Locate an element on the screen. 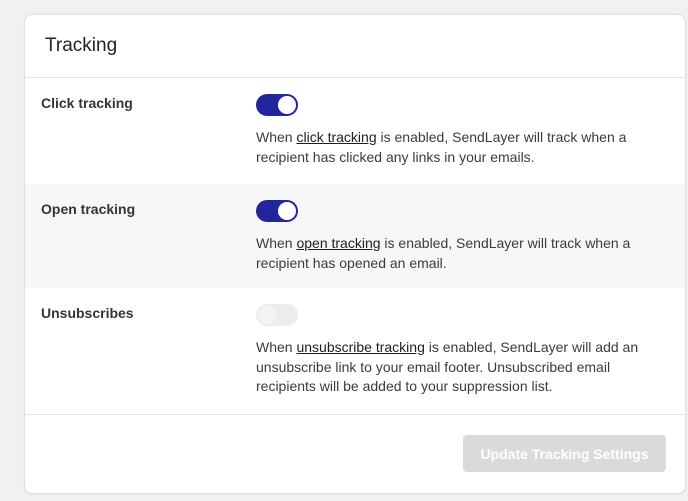 This screenshot has width=688, height=501. open-tracking-toggle is located at coordinates (277, 211).